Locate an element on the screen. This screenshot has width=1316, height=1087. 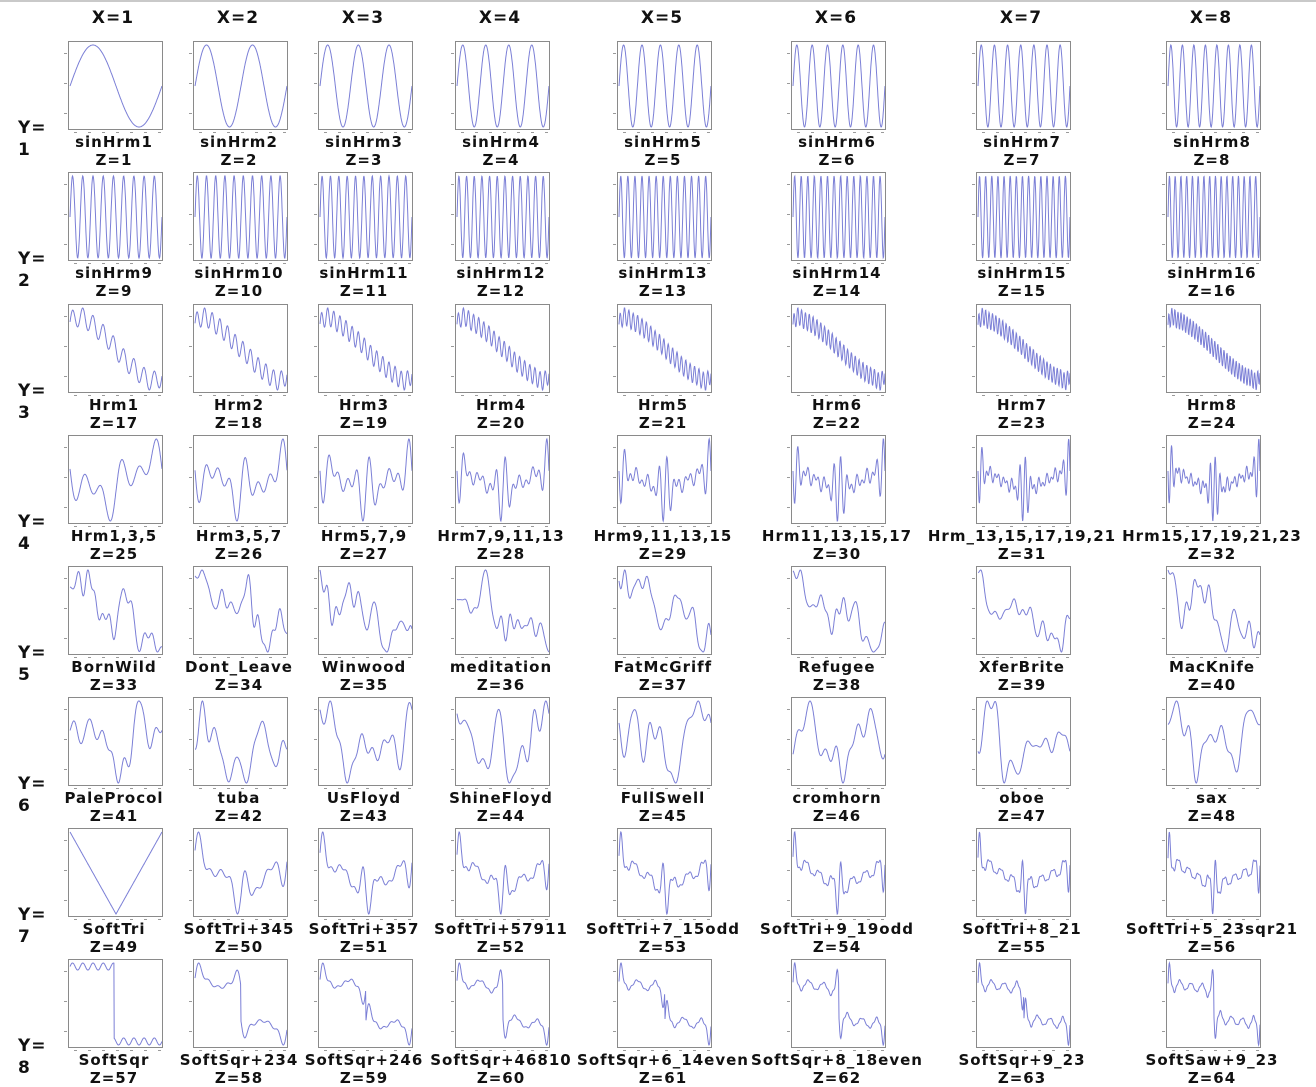
panel-name: tuba is located at coordinates (239, 798).